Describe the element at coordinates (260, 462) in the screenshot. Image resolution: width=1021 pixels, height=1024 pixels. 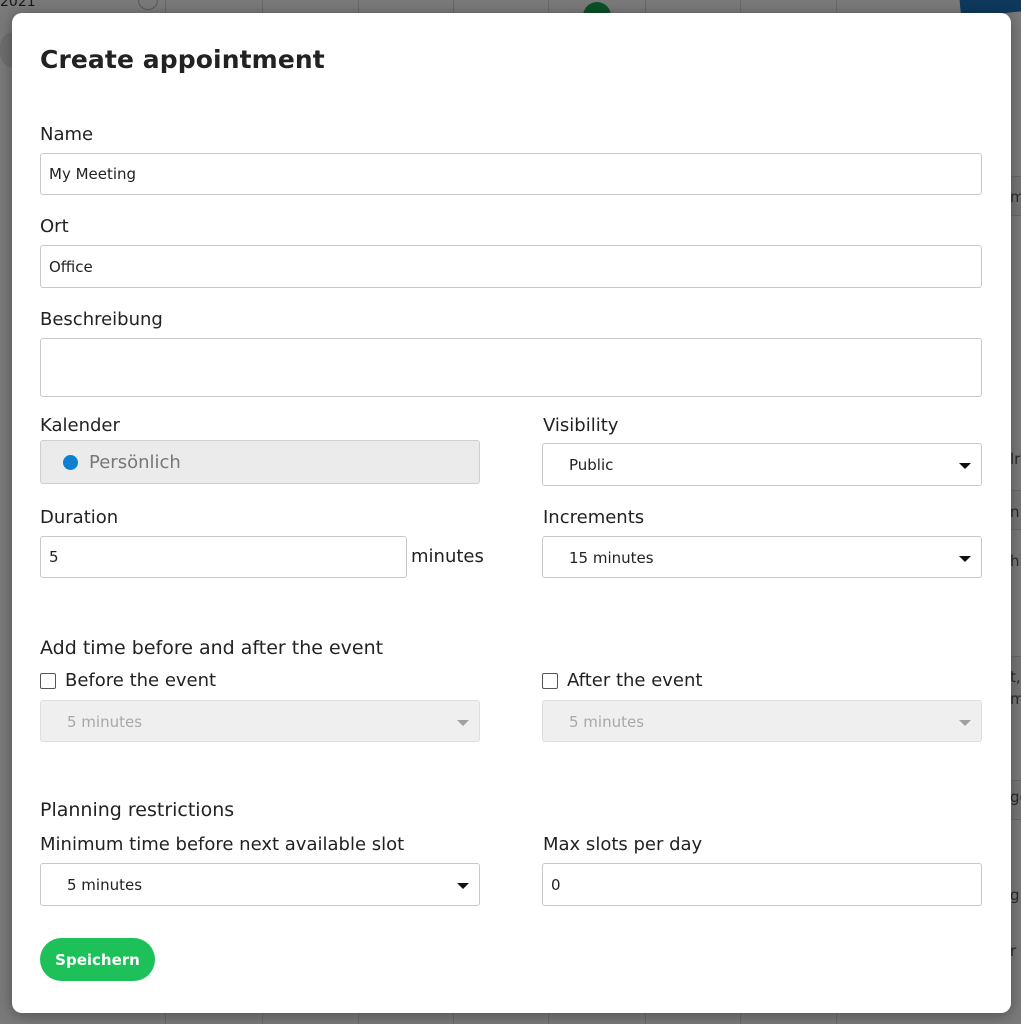
I see `calendar-select: Persönlich` at that location.